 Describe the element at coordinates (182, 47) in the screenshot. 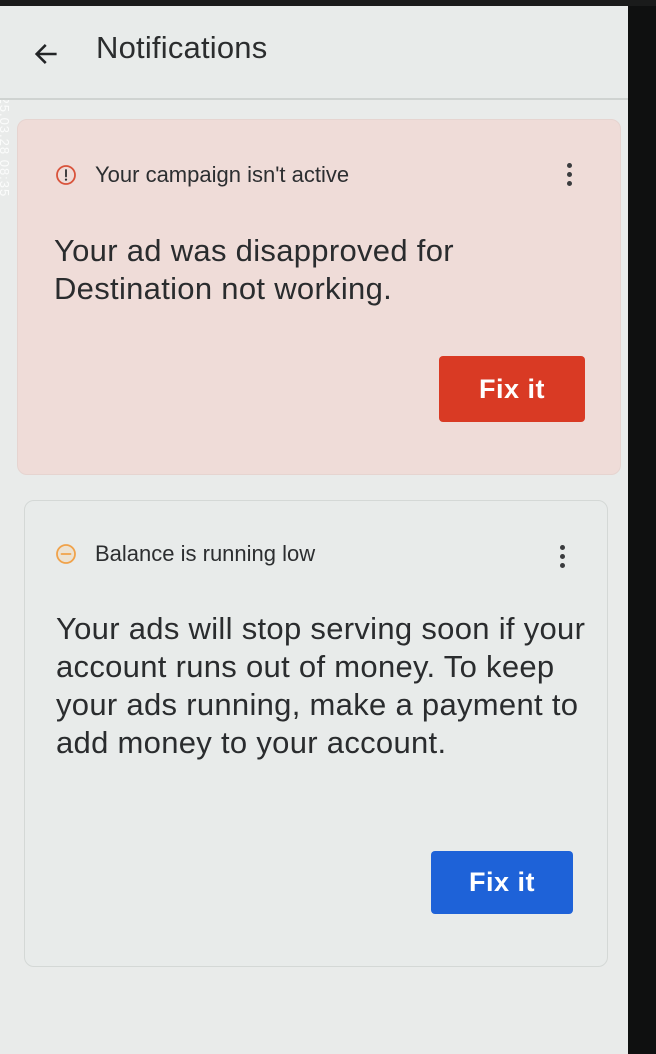

I see `page-title: Notifications` at that location.